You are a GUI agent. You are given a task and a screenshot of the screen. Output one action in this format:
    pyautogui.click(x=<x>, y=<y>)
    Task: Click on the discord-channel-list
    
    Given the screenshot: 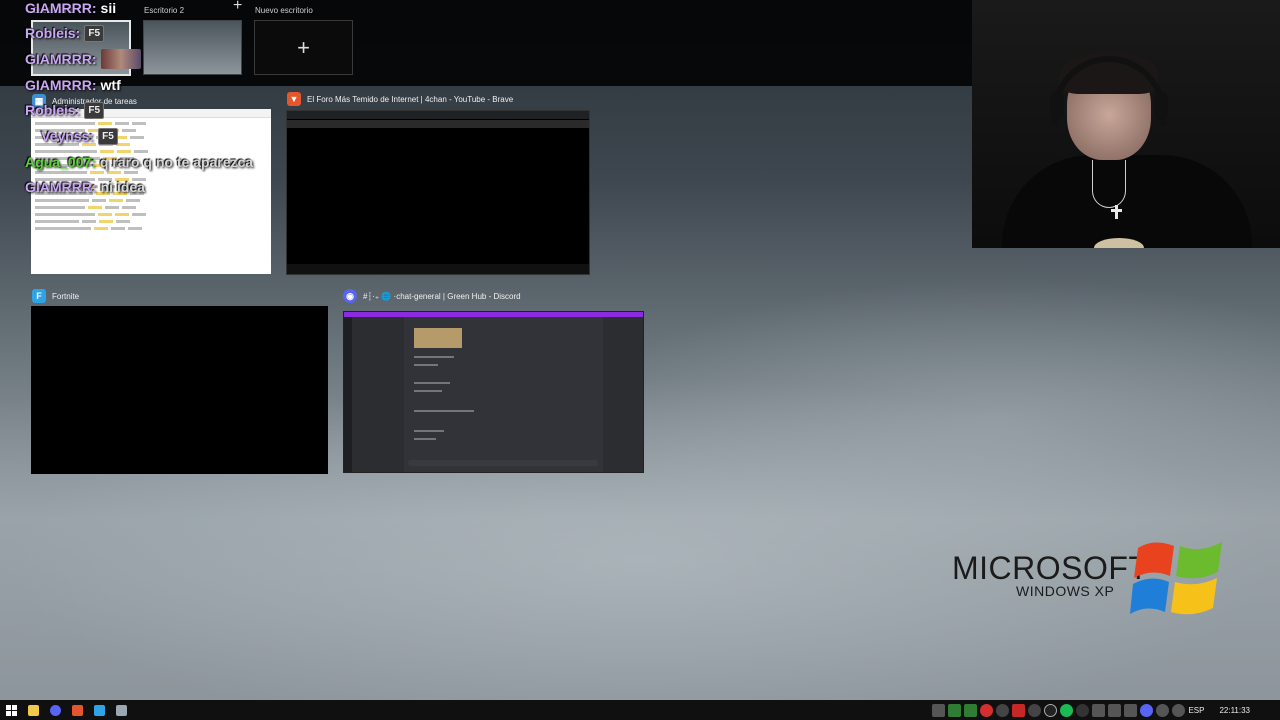 What is the action you would take?
    pyautogui.click(x=378, y=394)
    